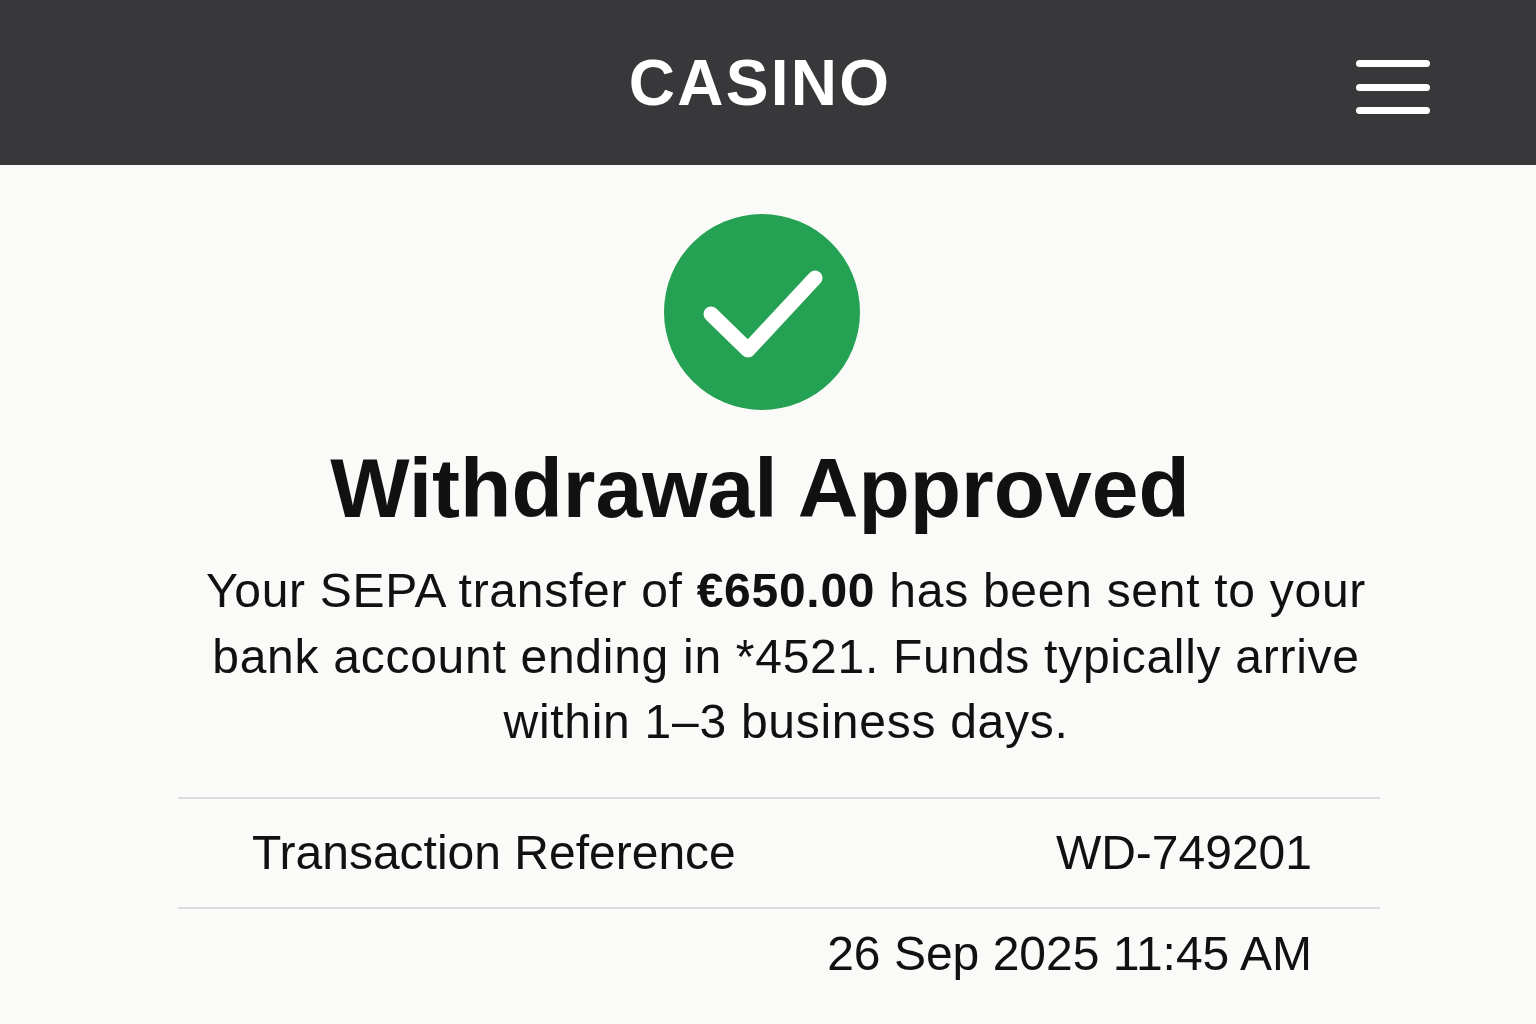 The height and width of the screenshot is (1024, 1536). I want to click on detail-value: WD-749201, so click(1183, 852).